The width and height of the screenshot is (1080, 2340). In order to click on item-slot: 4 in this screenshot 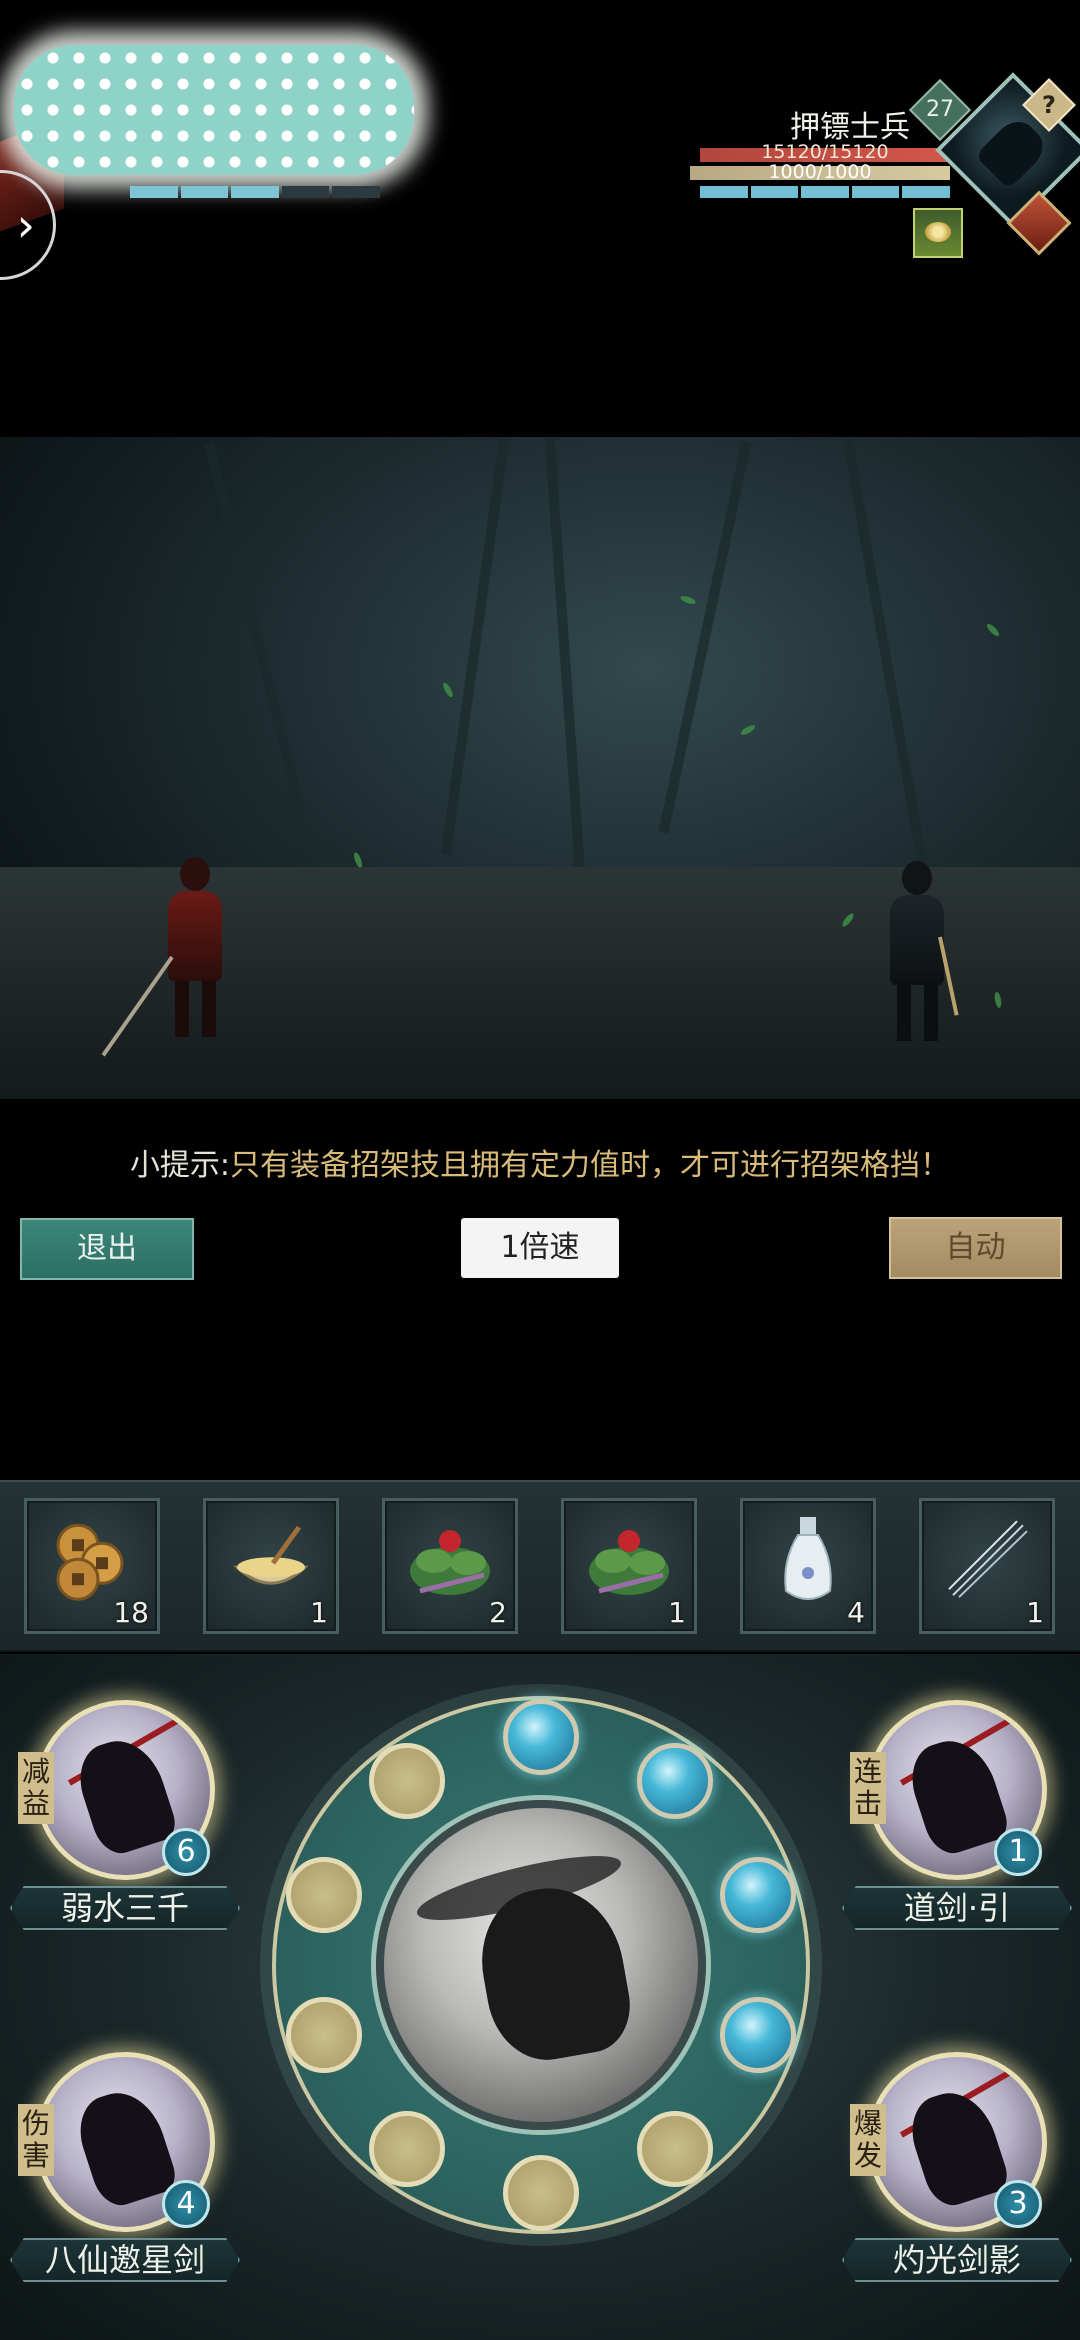, I will do `click(808, 1566)`.